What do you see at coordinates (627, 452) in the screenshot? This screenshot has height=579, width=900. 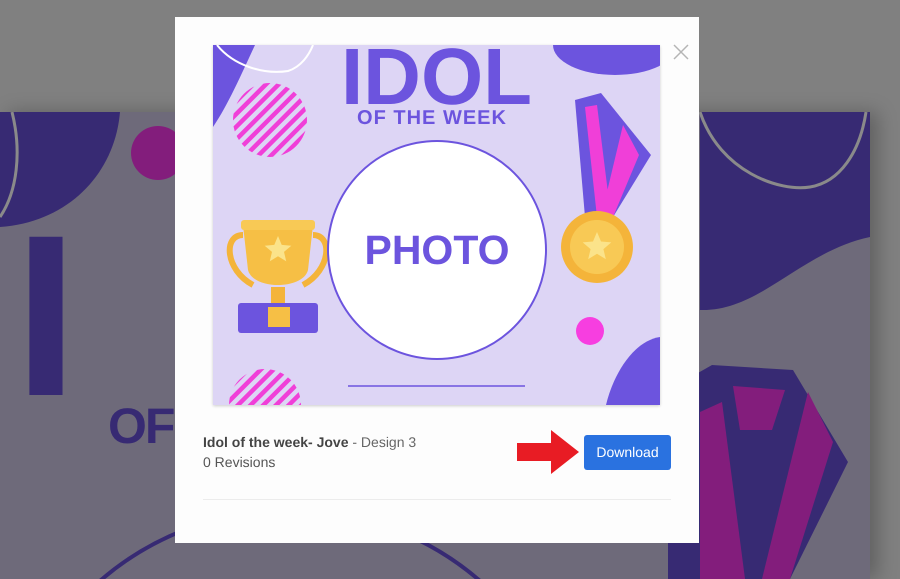 I see `download-button: Download` at bounding box center [627, 452].